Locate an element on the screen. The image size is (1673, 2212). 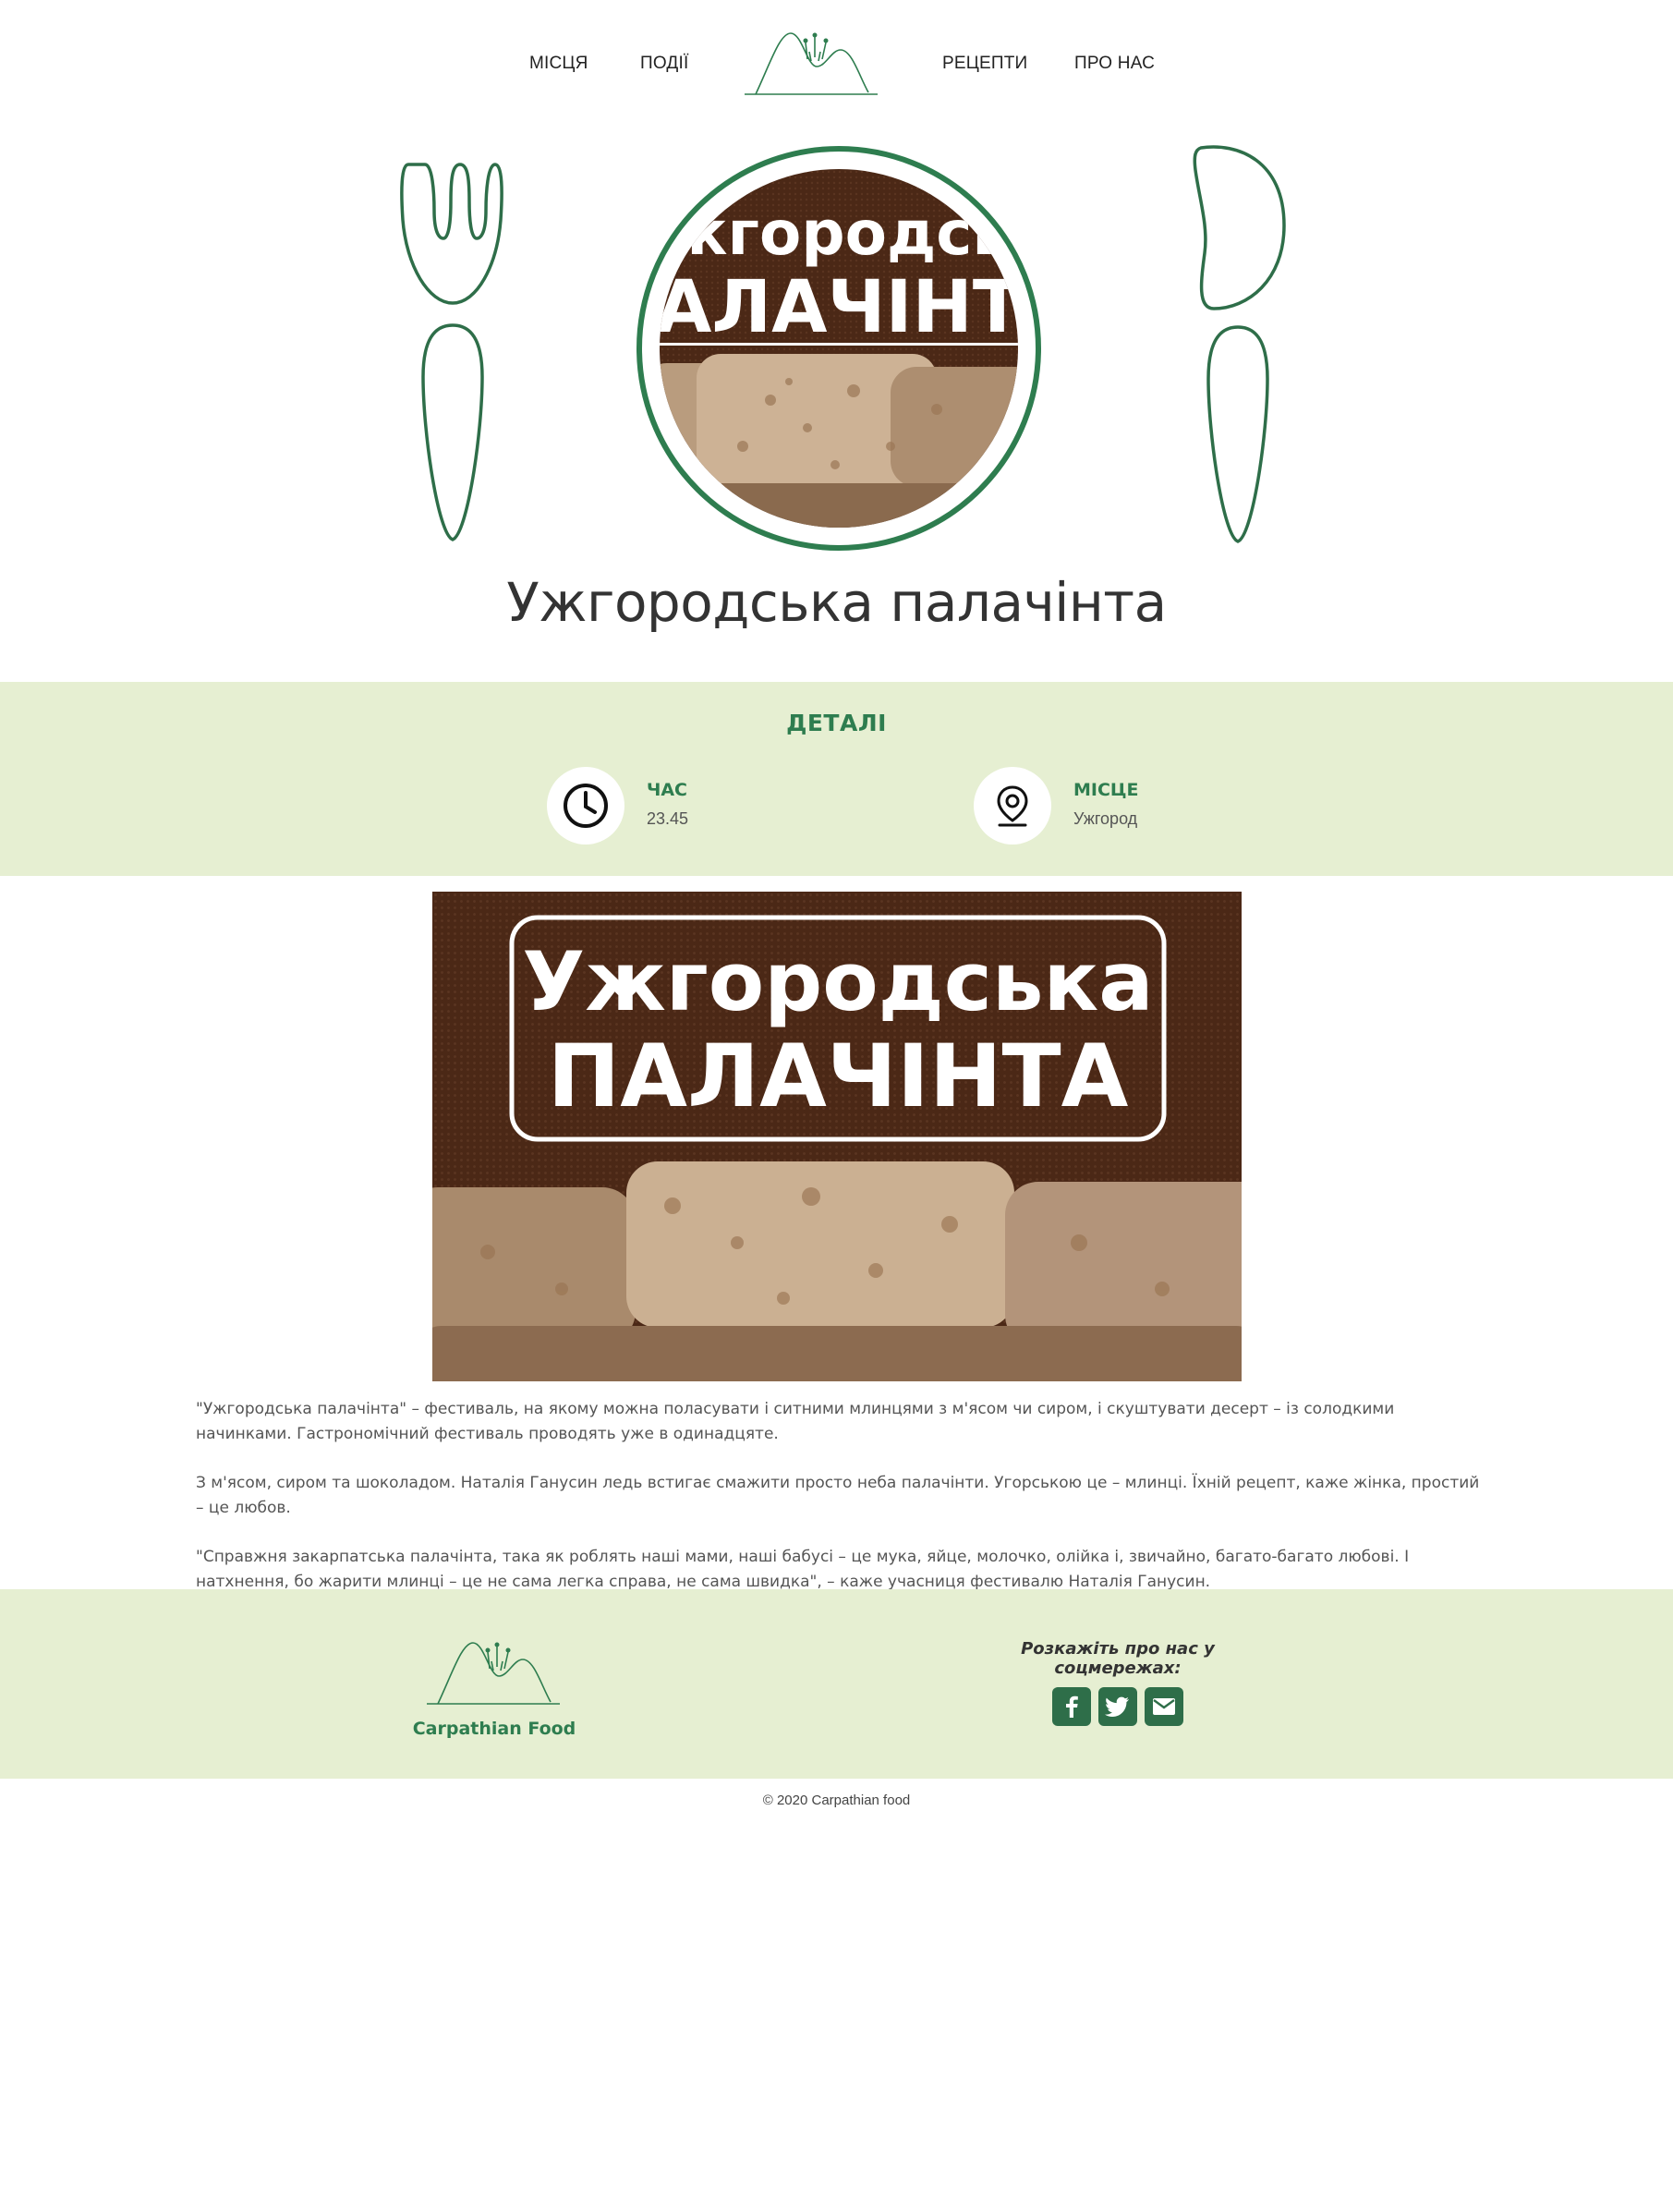
banner-line1: Ужгородська is located at coordinates (837, 981).